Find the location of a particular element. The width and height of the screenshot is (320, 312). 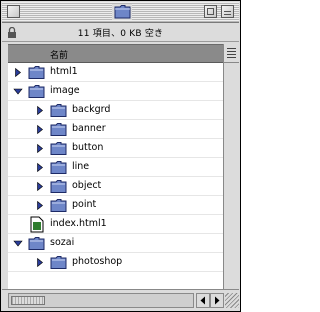

info-bar: 11 項目、0 KB 空き is located at coordinates (120, 32).